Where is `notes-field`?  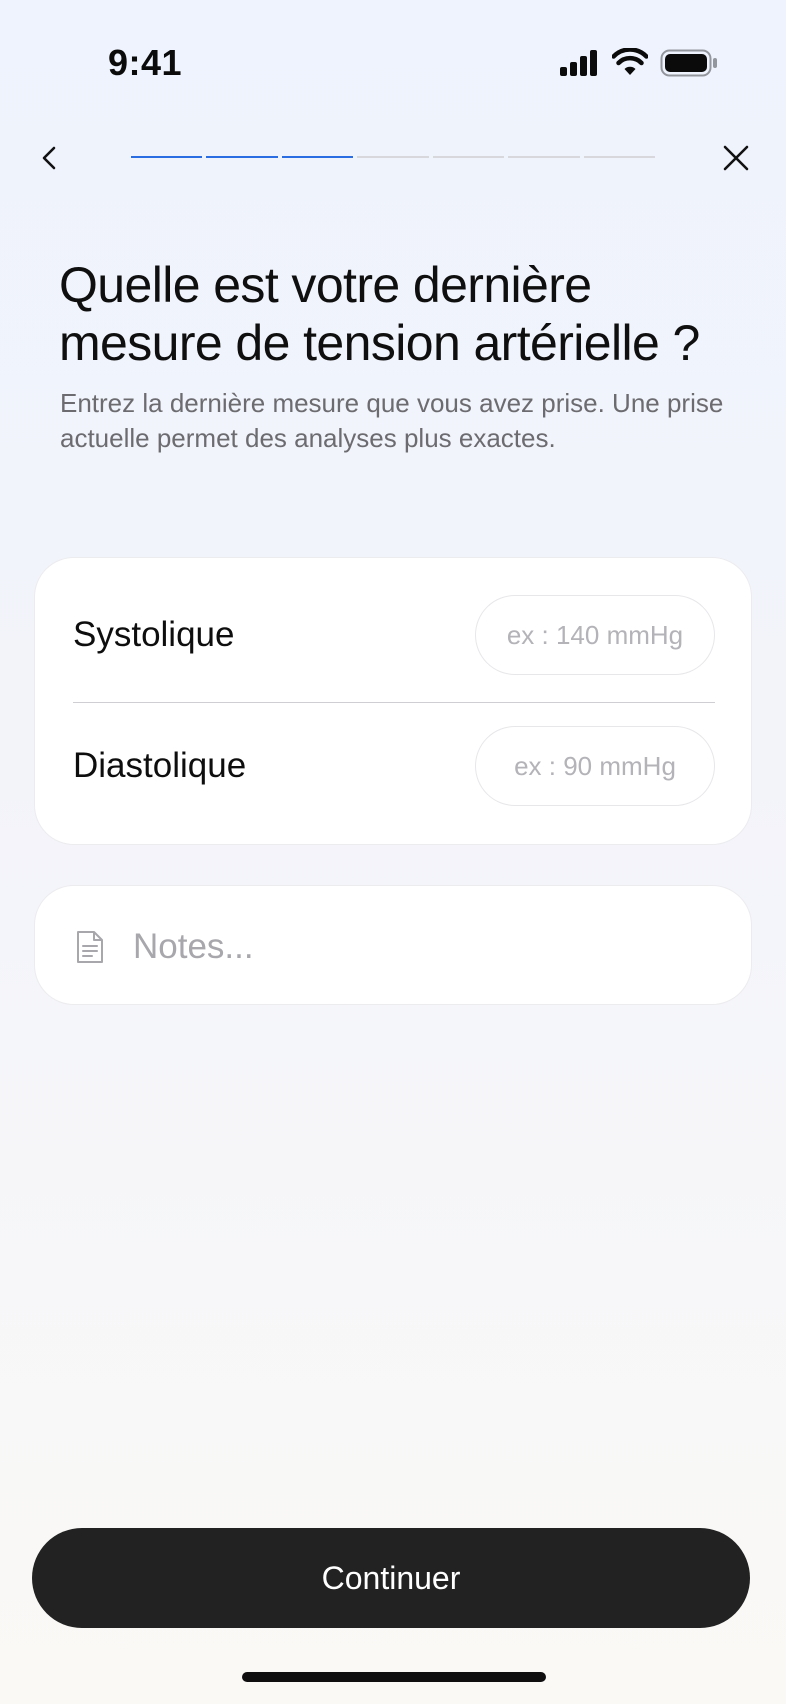 notes-field is located at coordinates (393, 945).